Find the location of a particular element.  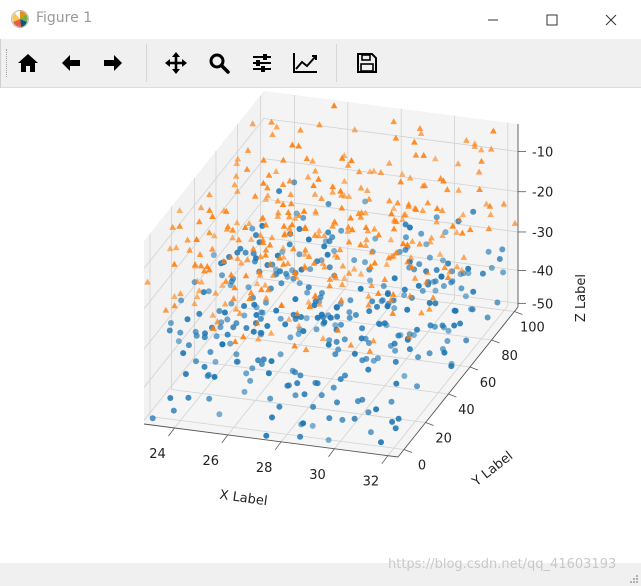

size-grip-icon is located at coordinates (634, 579).